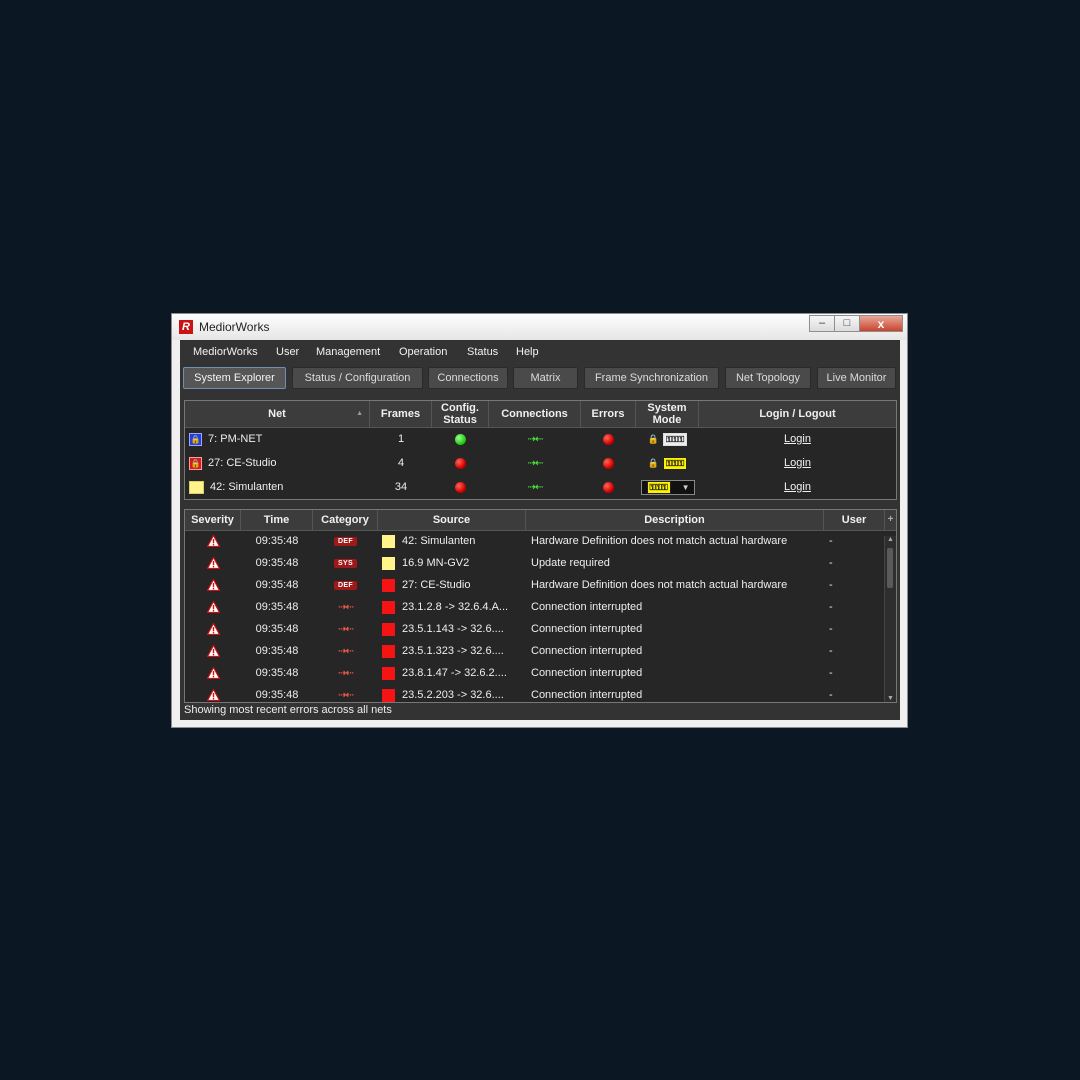 Image resolution: width=1080 pixels, height=1080 pixels. I want to click on menu-operation: Operation, so click(423, 352).